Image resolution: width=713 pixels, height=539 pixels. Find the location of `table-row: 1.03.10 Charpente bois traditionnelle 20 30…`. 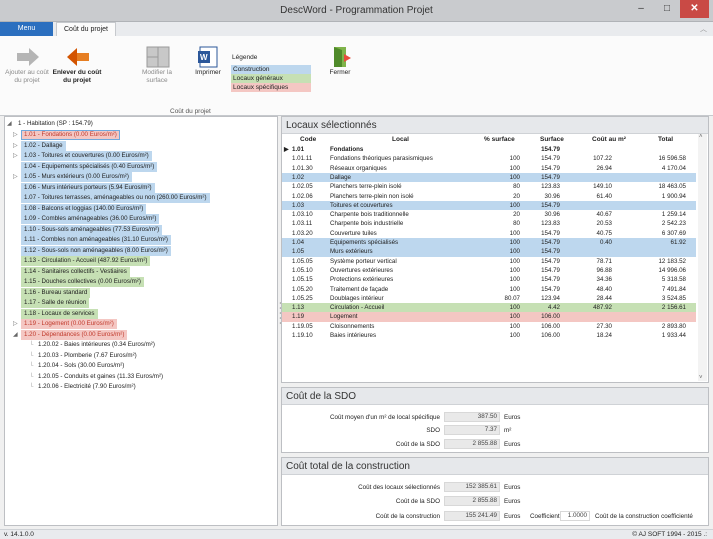

table-row: 1.03.10 Charpente bois traditionnelle 20 30… is located at coordinates (489, 214).